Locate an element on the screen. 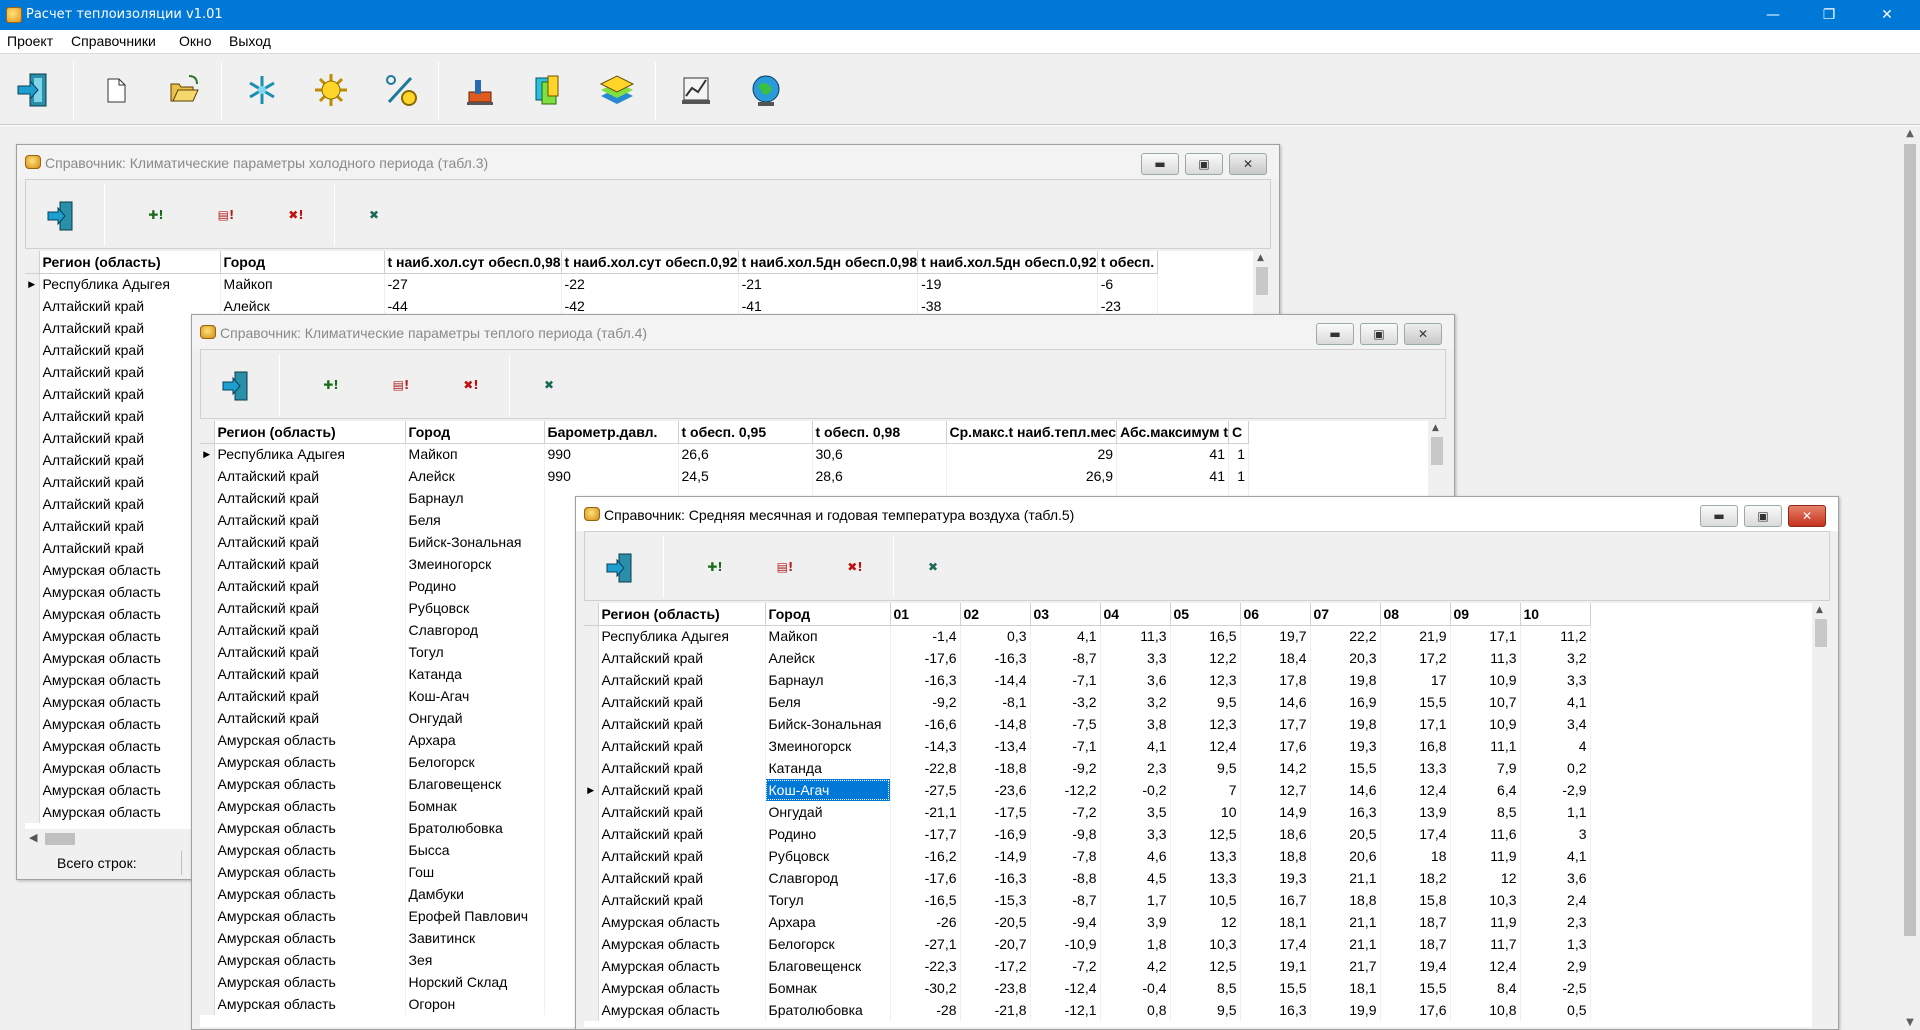 The height and width of the screenshot is (1030, 1920). table-cell: 16,7 is located at coordinates (1275, 900).